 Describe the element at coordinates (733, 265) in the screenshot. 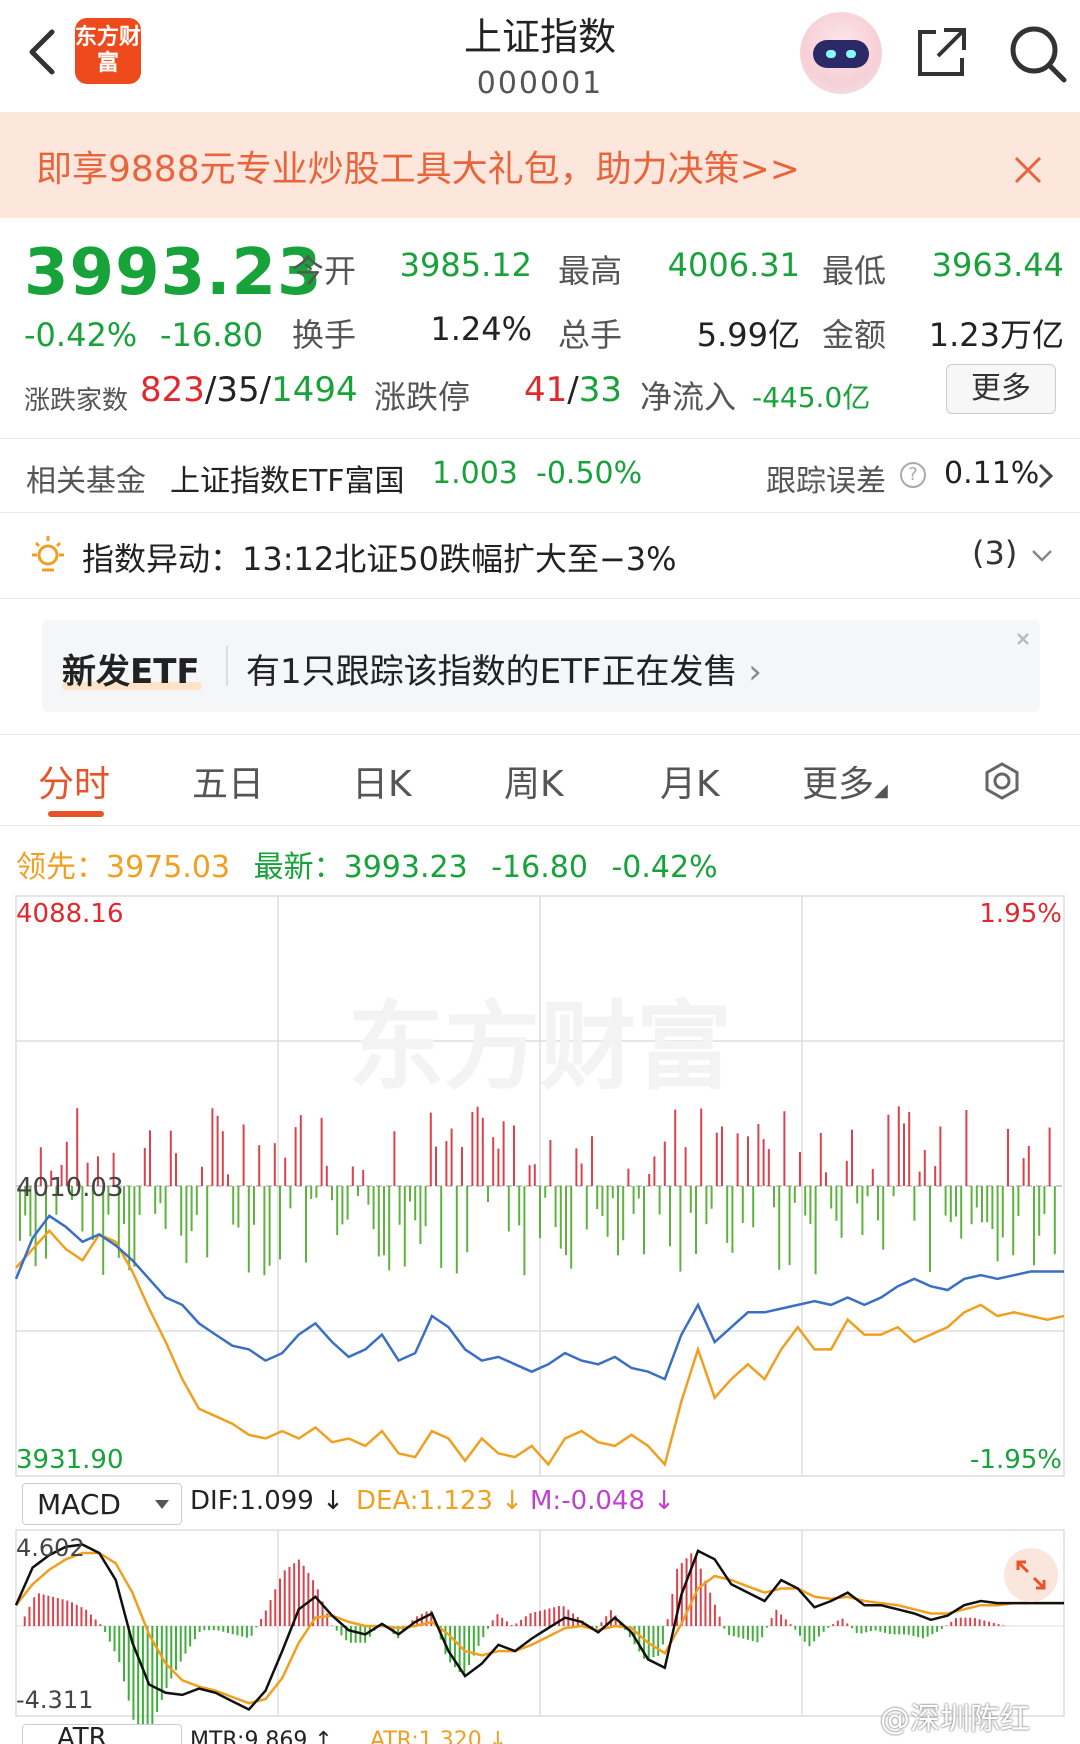

I see `high-value: 4006.31` at that location.